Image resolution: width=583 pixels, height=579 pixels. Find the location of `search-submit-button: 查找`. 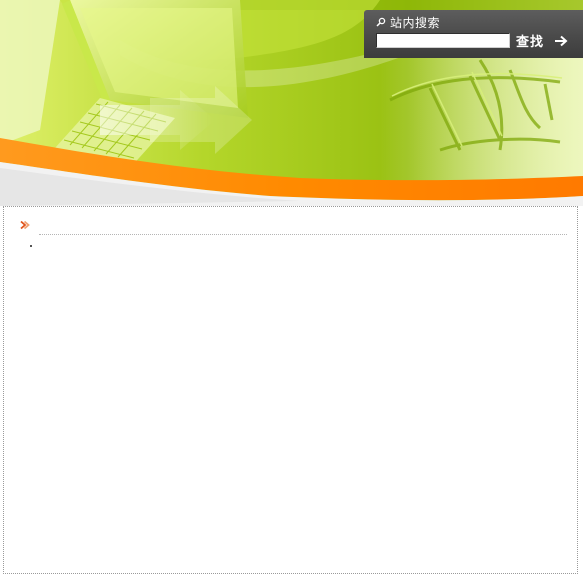

search-submit-button: 查找 is located at coordinates (542, 40).